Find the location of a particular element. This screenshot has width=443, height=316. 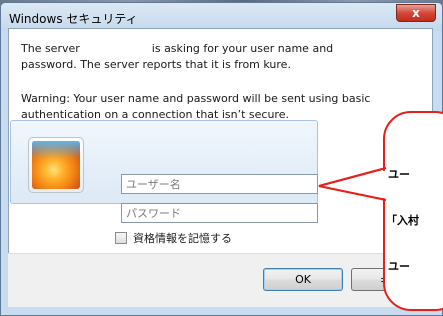

close-button: x is located at coordinates (416, 13).